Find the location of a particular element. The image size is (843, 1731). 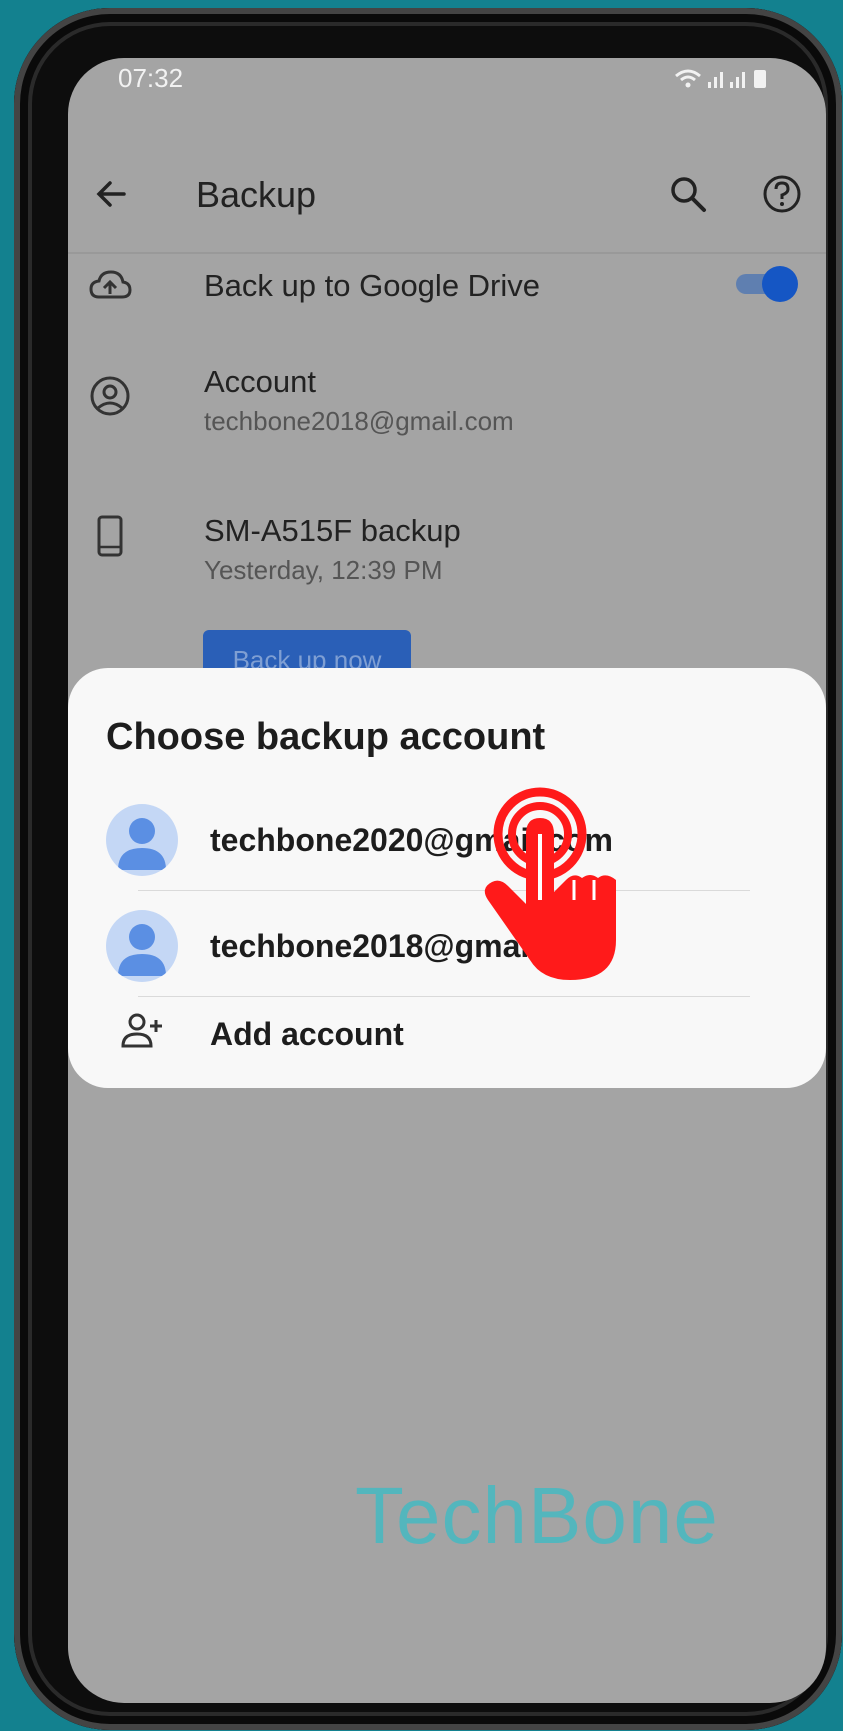

add-account-button: Add account is located at coordinates (307, 1034).